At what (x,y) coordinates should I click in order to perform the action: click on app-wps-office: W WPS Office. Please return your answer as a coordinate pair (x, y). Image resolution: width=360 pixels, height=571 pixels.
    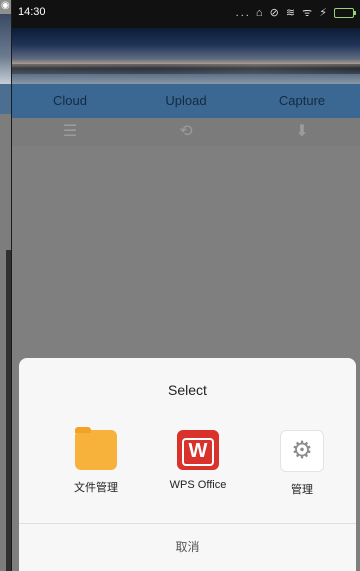
    Looking at the image, I should click on (198, 460).